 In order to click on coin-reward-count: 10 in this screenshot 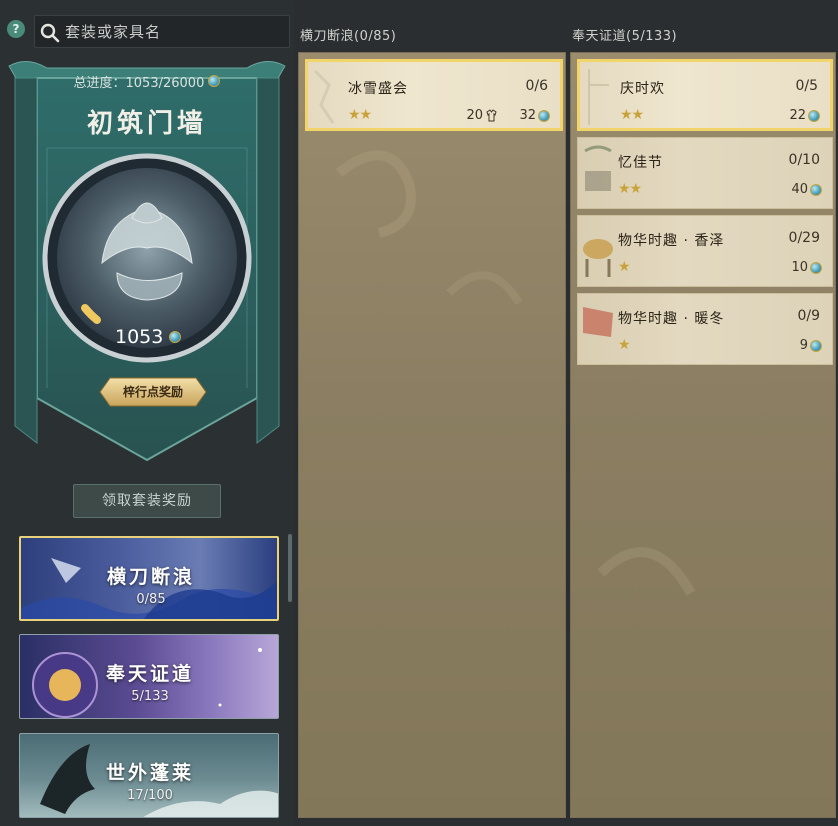, I will do `click(799, 267)`.